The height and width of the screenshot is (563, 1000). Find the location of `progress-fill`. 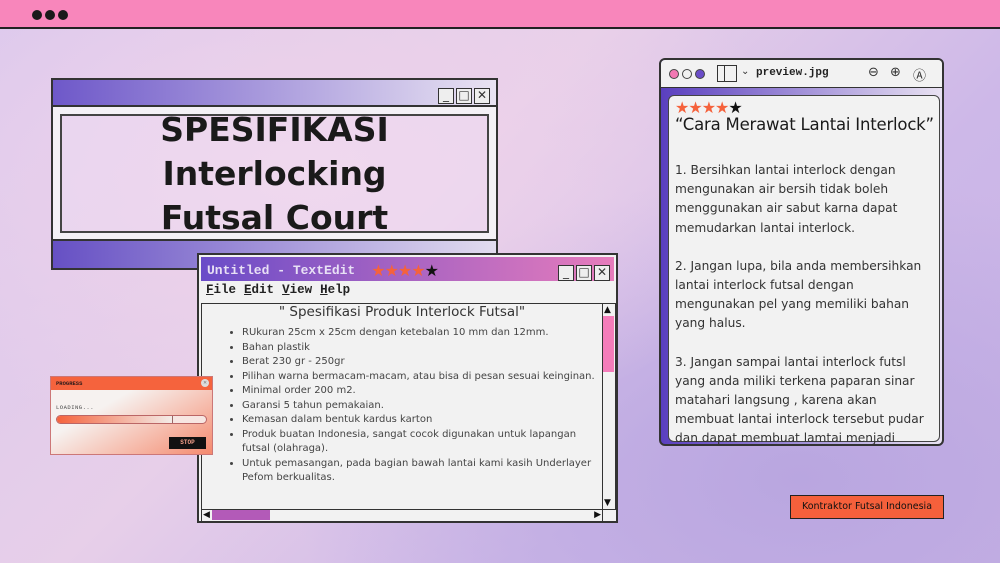

progress-fill is located at coordinates (115, 419).